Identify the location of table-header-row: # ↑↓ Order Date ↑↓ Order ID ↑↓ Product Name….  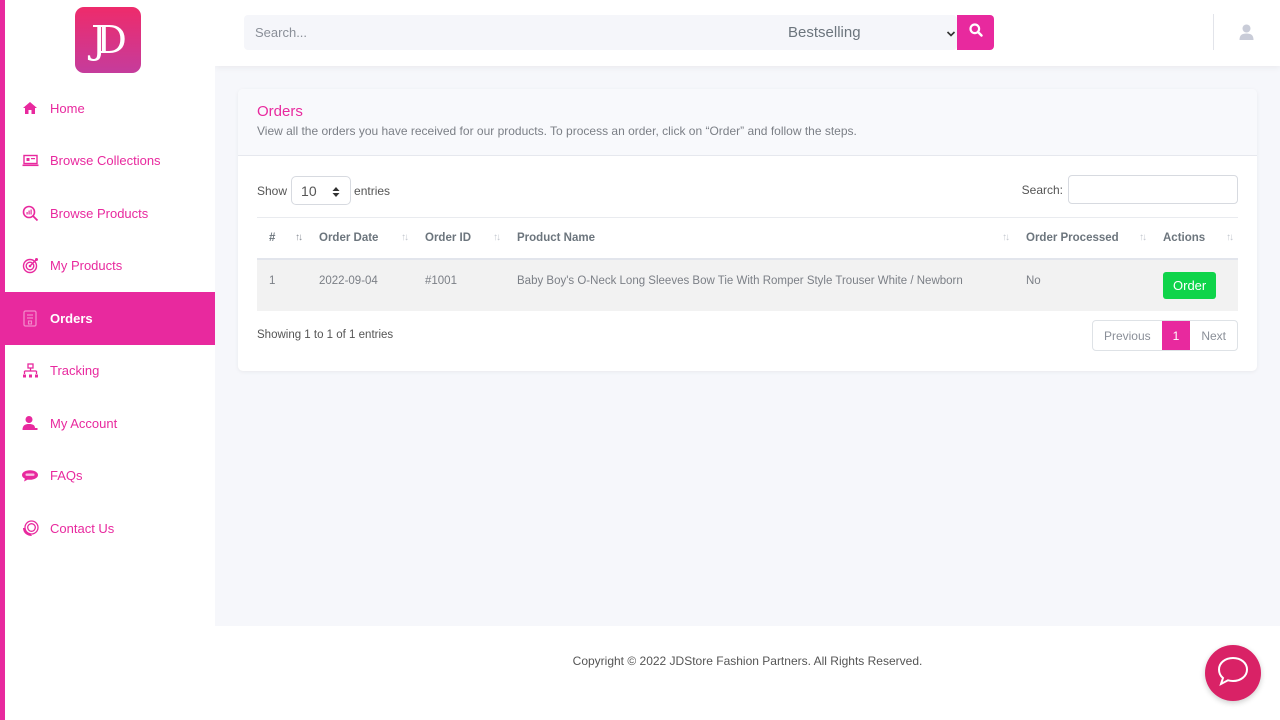
(747, 238).